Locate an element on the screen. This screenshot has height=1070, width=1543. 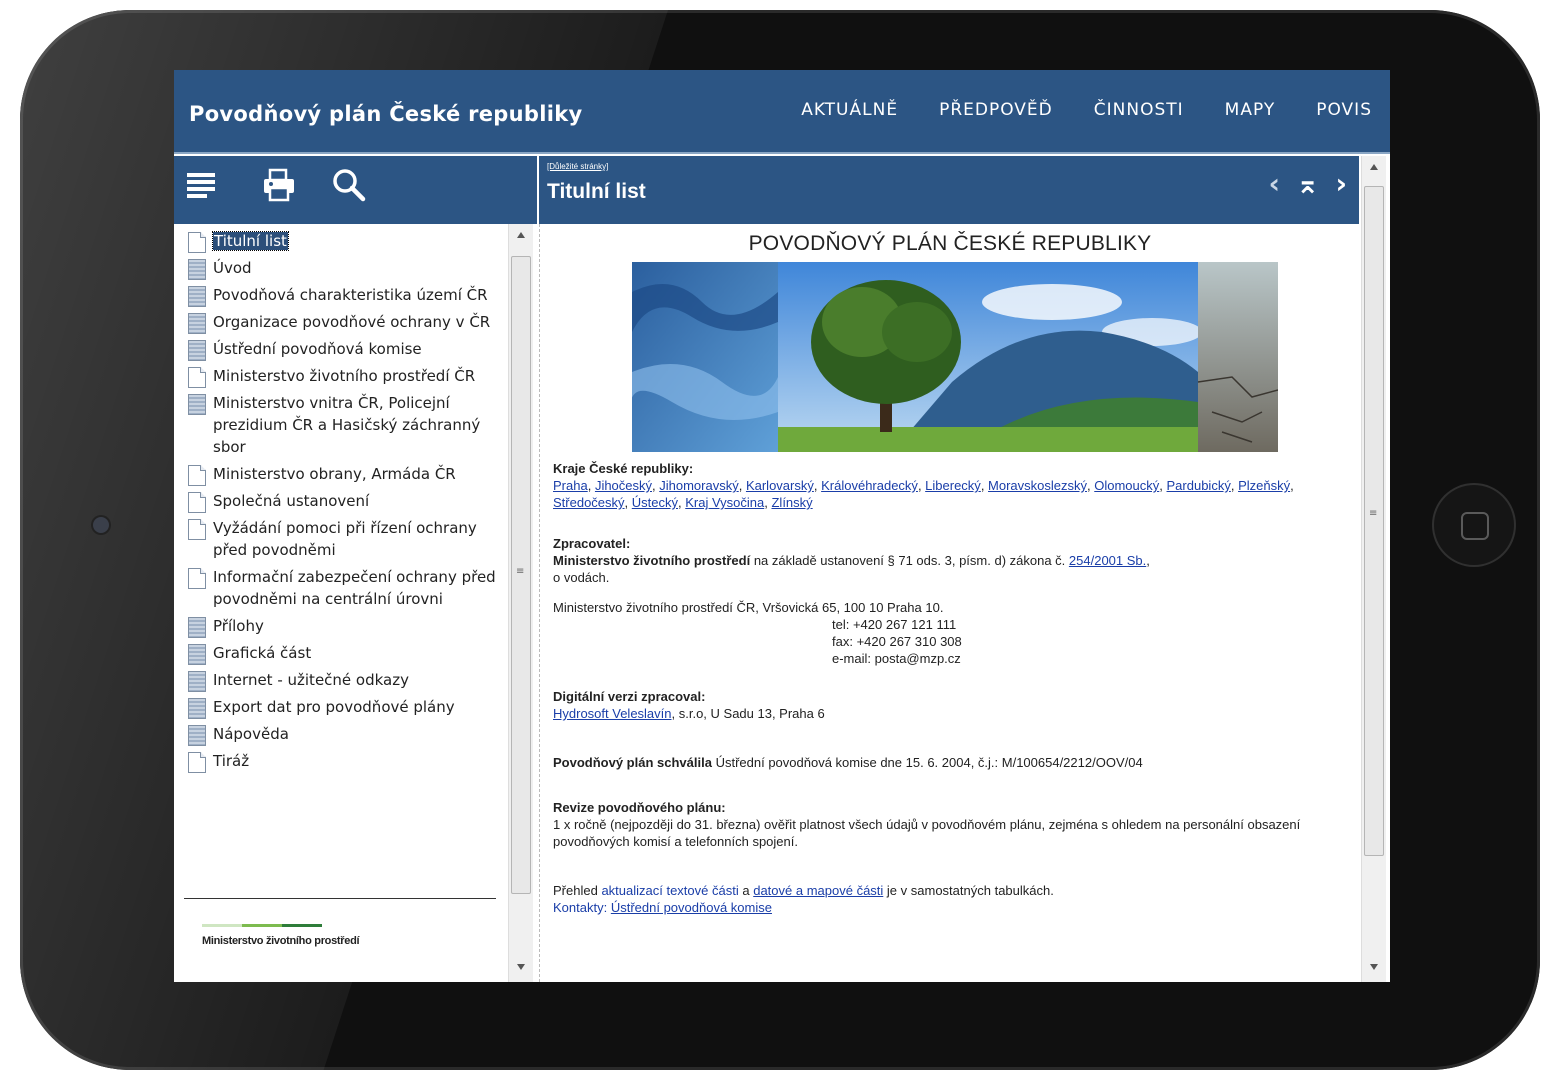
menu-icon is located at coordinates (201, 185).